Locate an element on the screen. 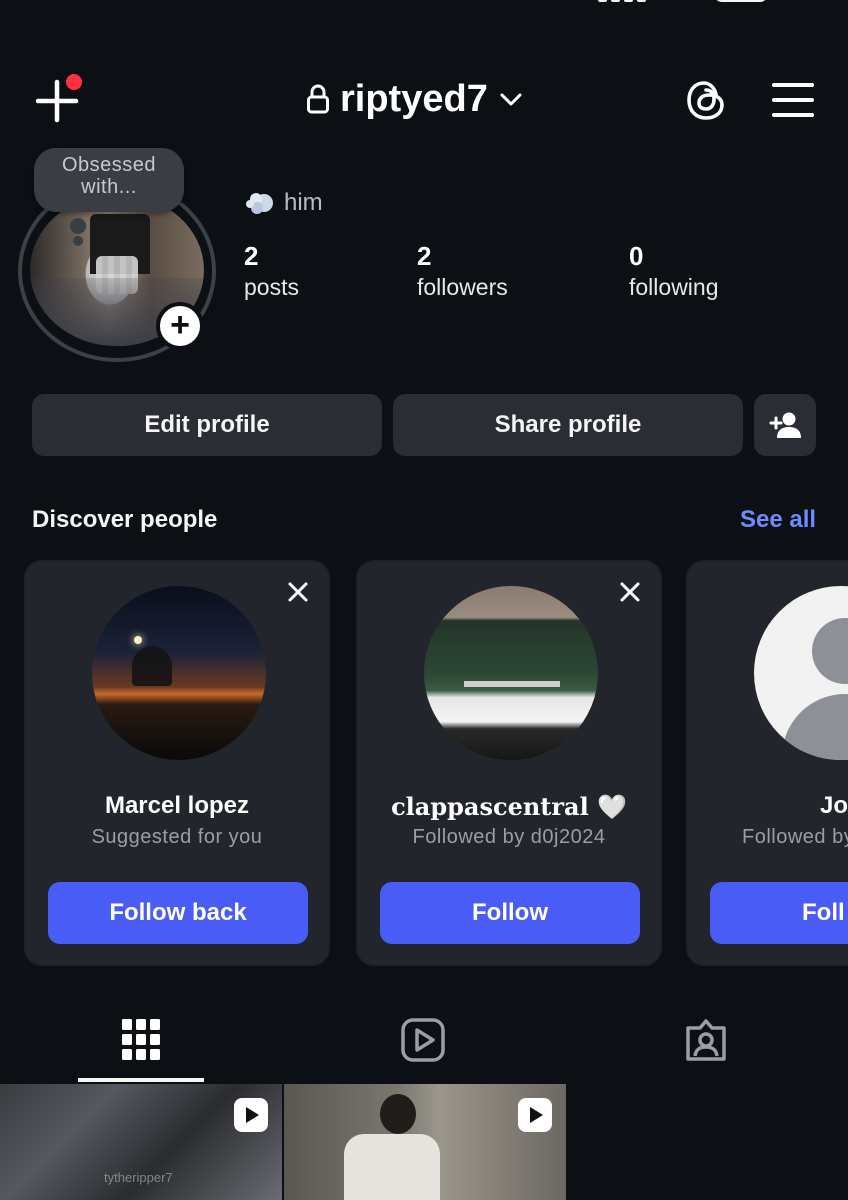  profile-header: riptyed7 is located at coordinates (424, 100).